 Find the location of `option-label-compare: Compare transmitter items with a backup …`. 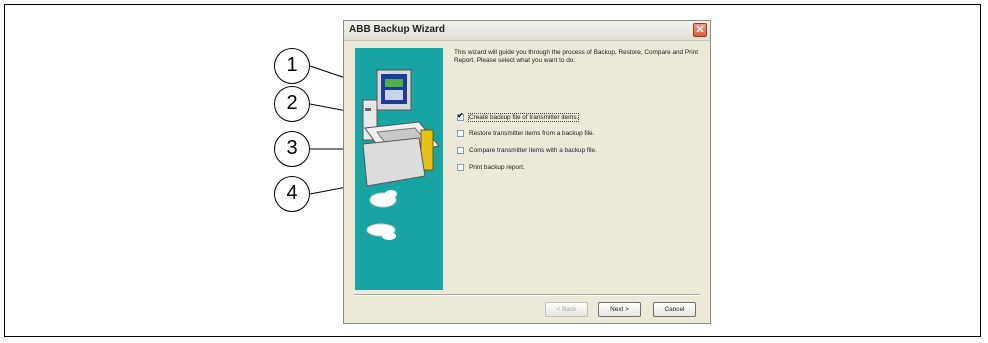

option-label-compare: Compare transmitter items with a backup … is located at coordinates (533, 150).